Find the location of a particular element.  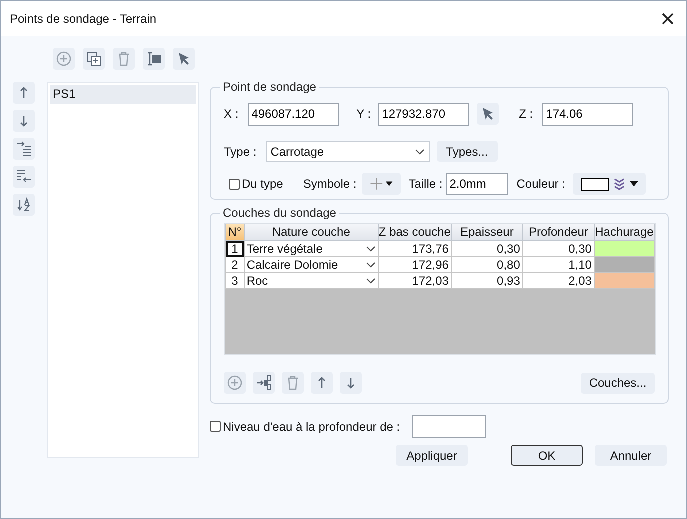

group-title: Point de sondage is located at coordinates (270, 87).